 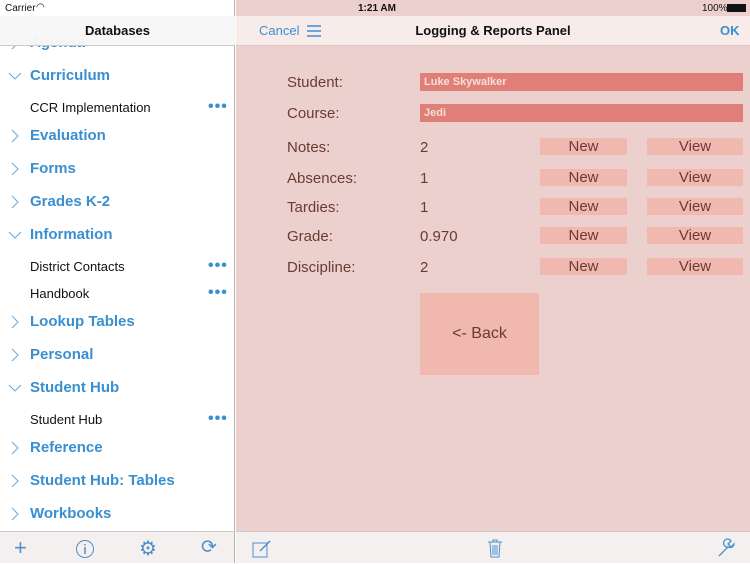 I want to click on clock: 1:21 AM, so click(x=377, y=8).